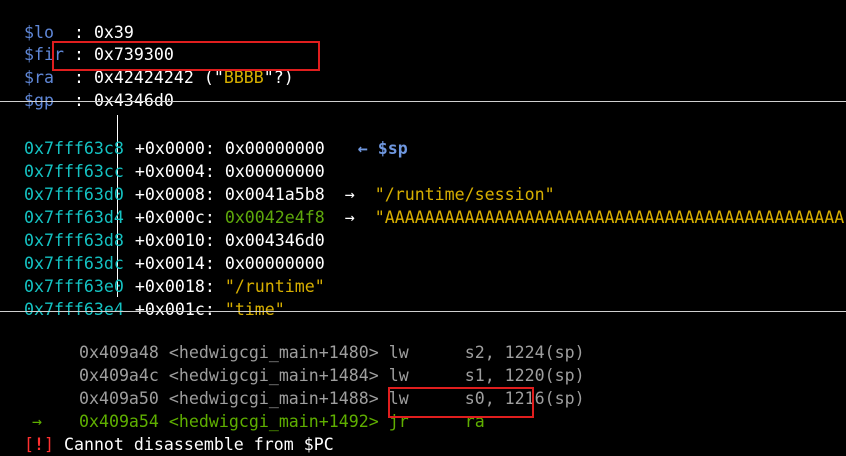 The image size is (846, 456). What do you see at coordinates (38, 444) in the screenshot?
I see `warning-icon: !` at bounding box center [38, 444].